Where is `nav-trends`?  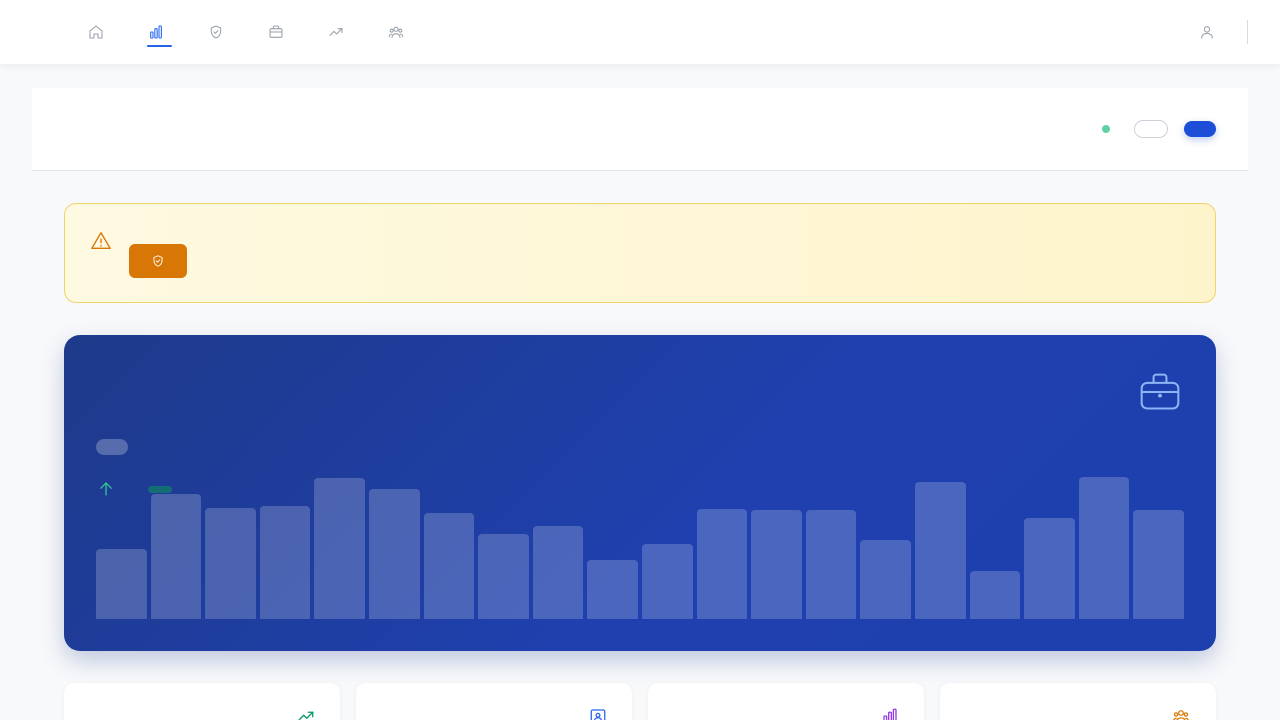
nav-trends is located at coordinates (336, 32).